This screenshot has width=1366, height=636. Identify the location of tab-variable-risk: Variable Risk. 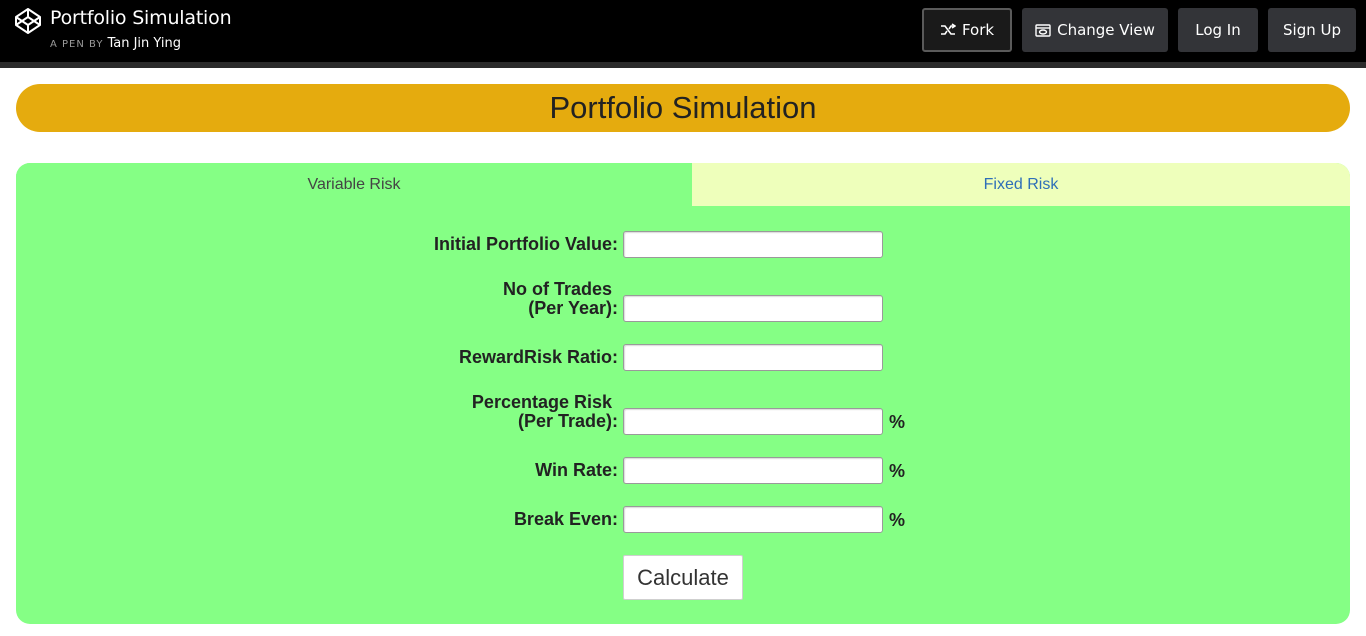
(354, 184).